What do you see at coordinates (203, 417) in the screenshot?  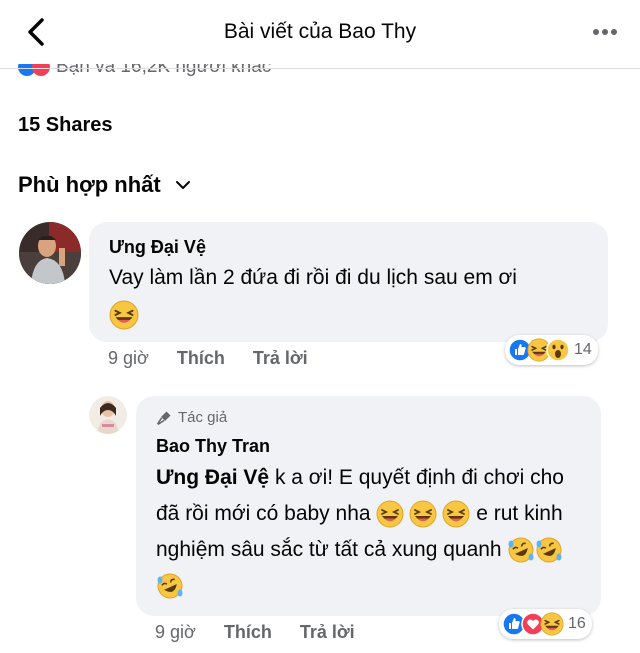 I see `author-badge-label: Tác giả` at bounding box center [203, 417].